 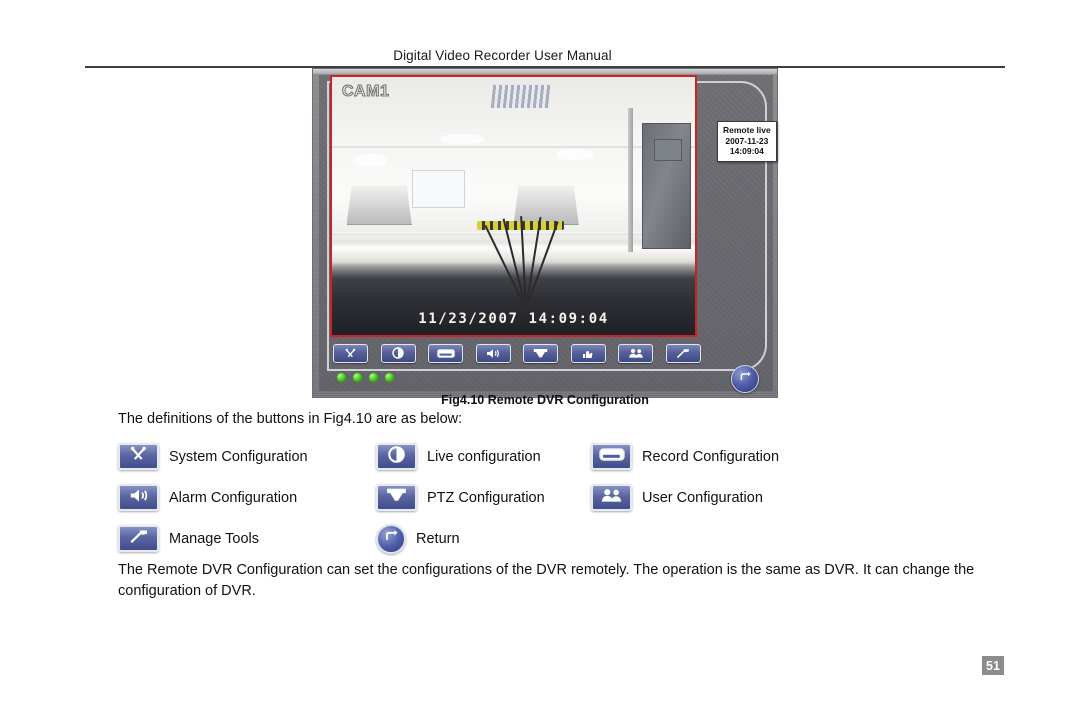 What do you see at coordinates (483, 538) in the screenshot?
I see `legend-item-return: Return` at bounding box center [483, 538].